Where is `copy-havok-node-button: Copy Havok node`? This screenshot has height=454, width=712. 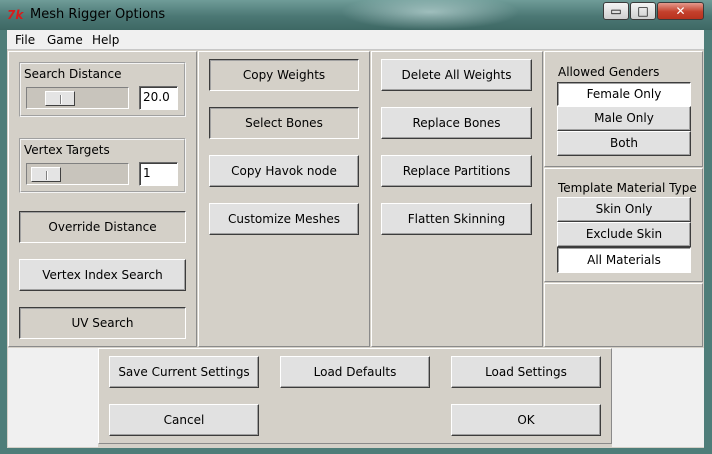 copy-havok-node-button: Copy Havok node is located at coordinates (284, 171).